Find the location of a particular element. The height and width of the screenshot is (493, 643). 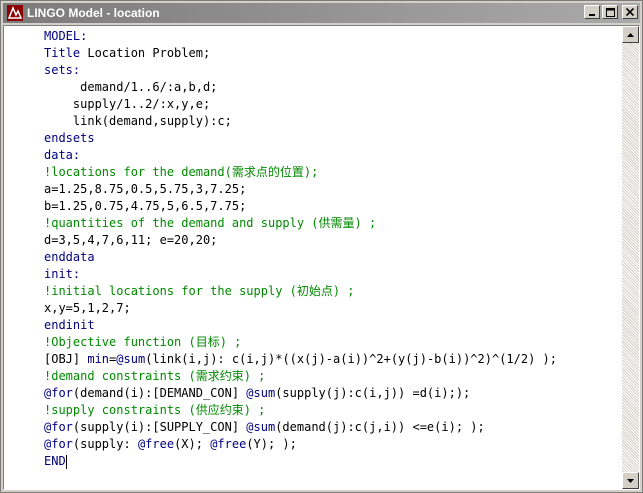

code-keyword: enddata is located at coordinates (69, 257).